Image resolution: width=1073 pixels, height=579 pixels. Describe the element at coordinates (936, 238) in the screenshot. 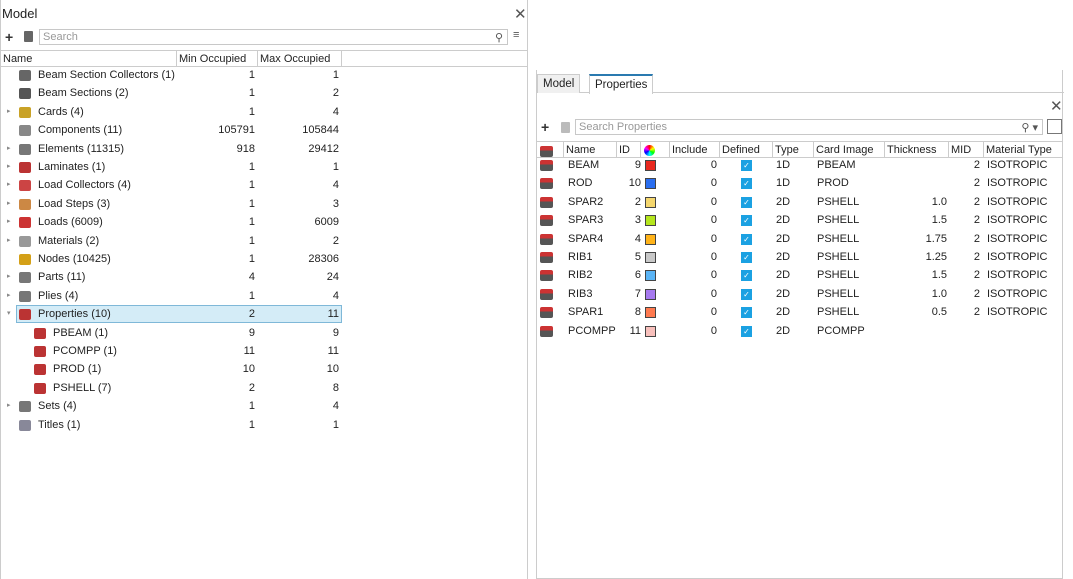

I see `property-thickness: 1.75` at that location.